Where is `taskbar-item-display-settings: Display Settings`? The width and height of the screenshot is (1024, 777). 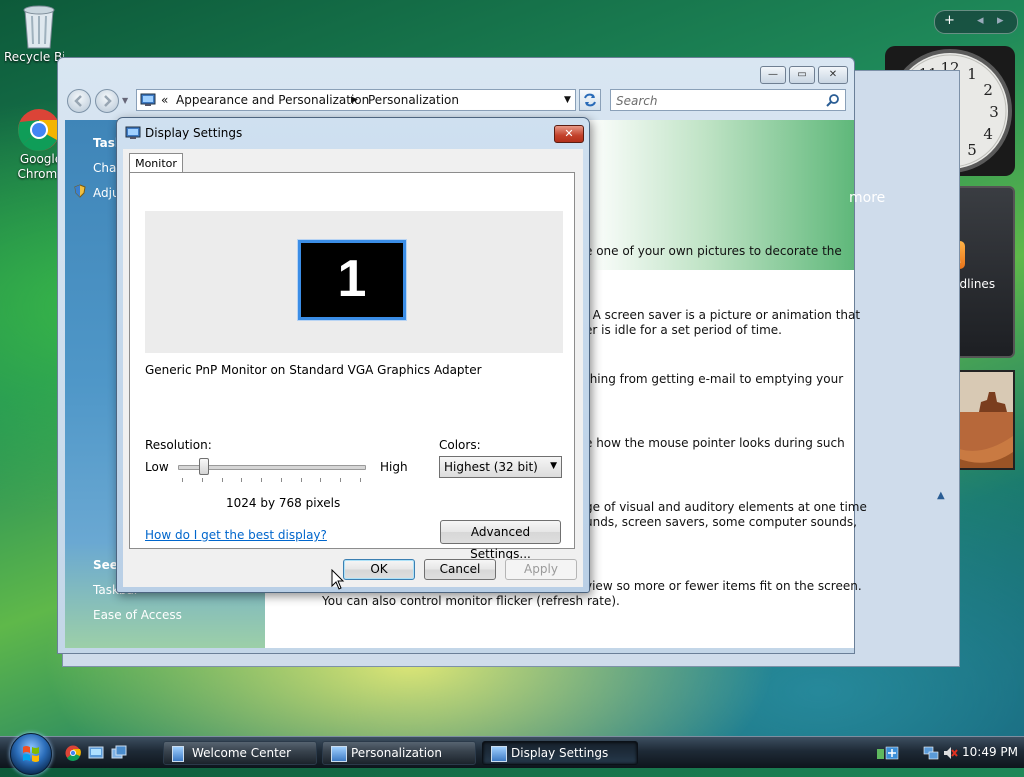
taskbar-item-display-settings: Display Settings is located at coordinates (560, 753).